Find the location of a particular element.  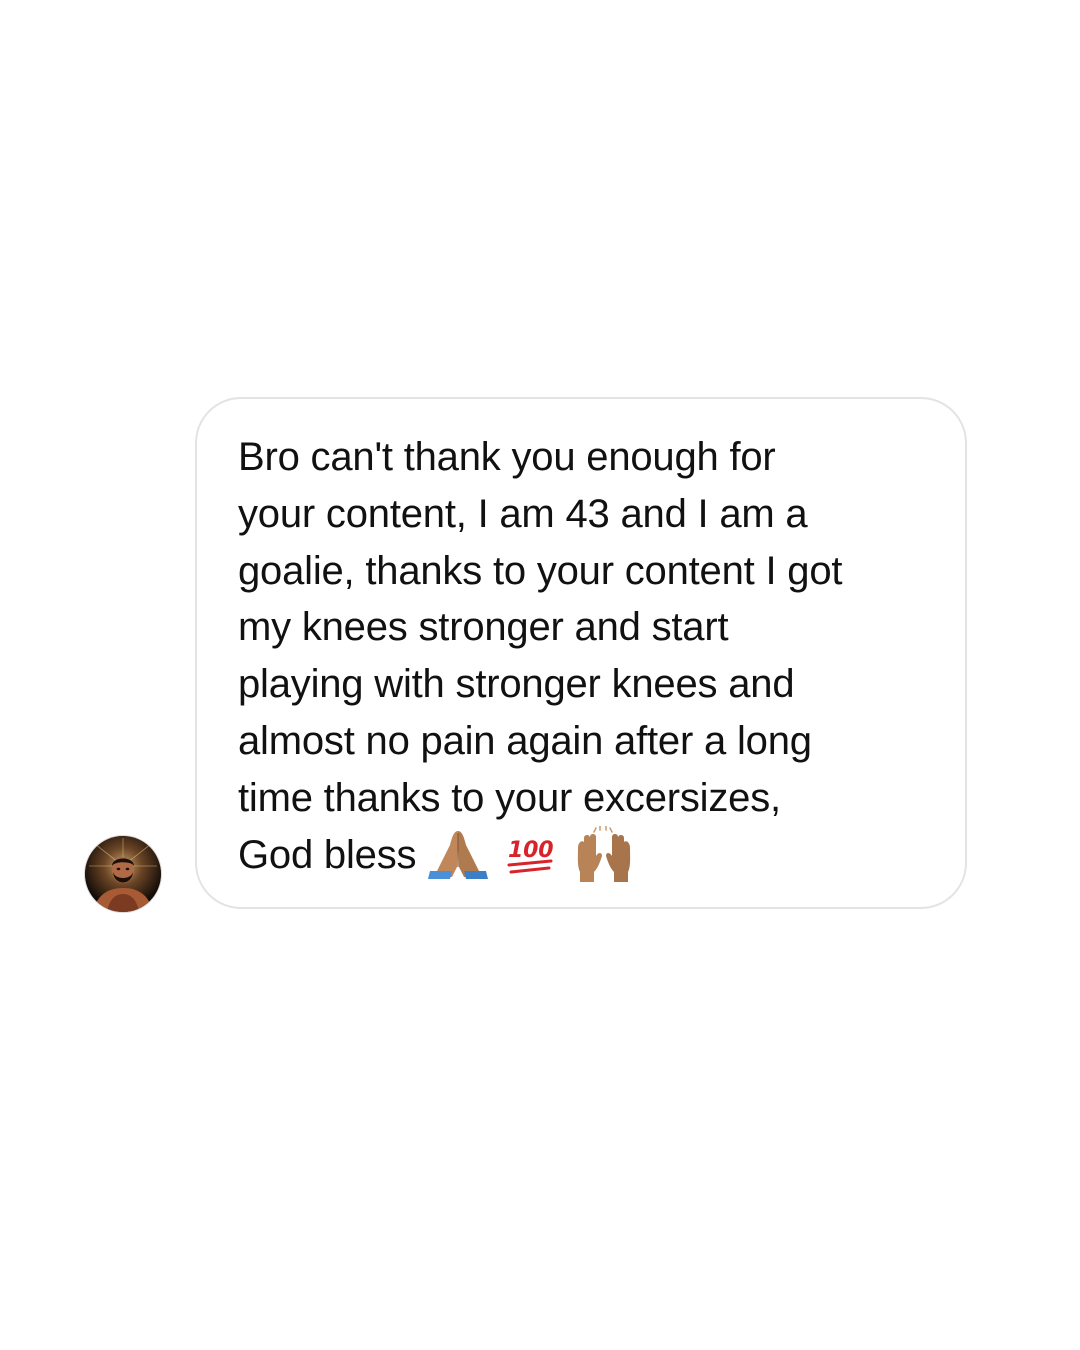

message-line: almost no pain again after a long is located at coordinates (525, 740).